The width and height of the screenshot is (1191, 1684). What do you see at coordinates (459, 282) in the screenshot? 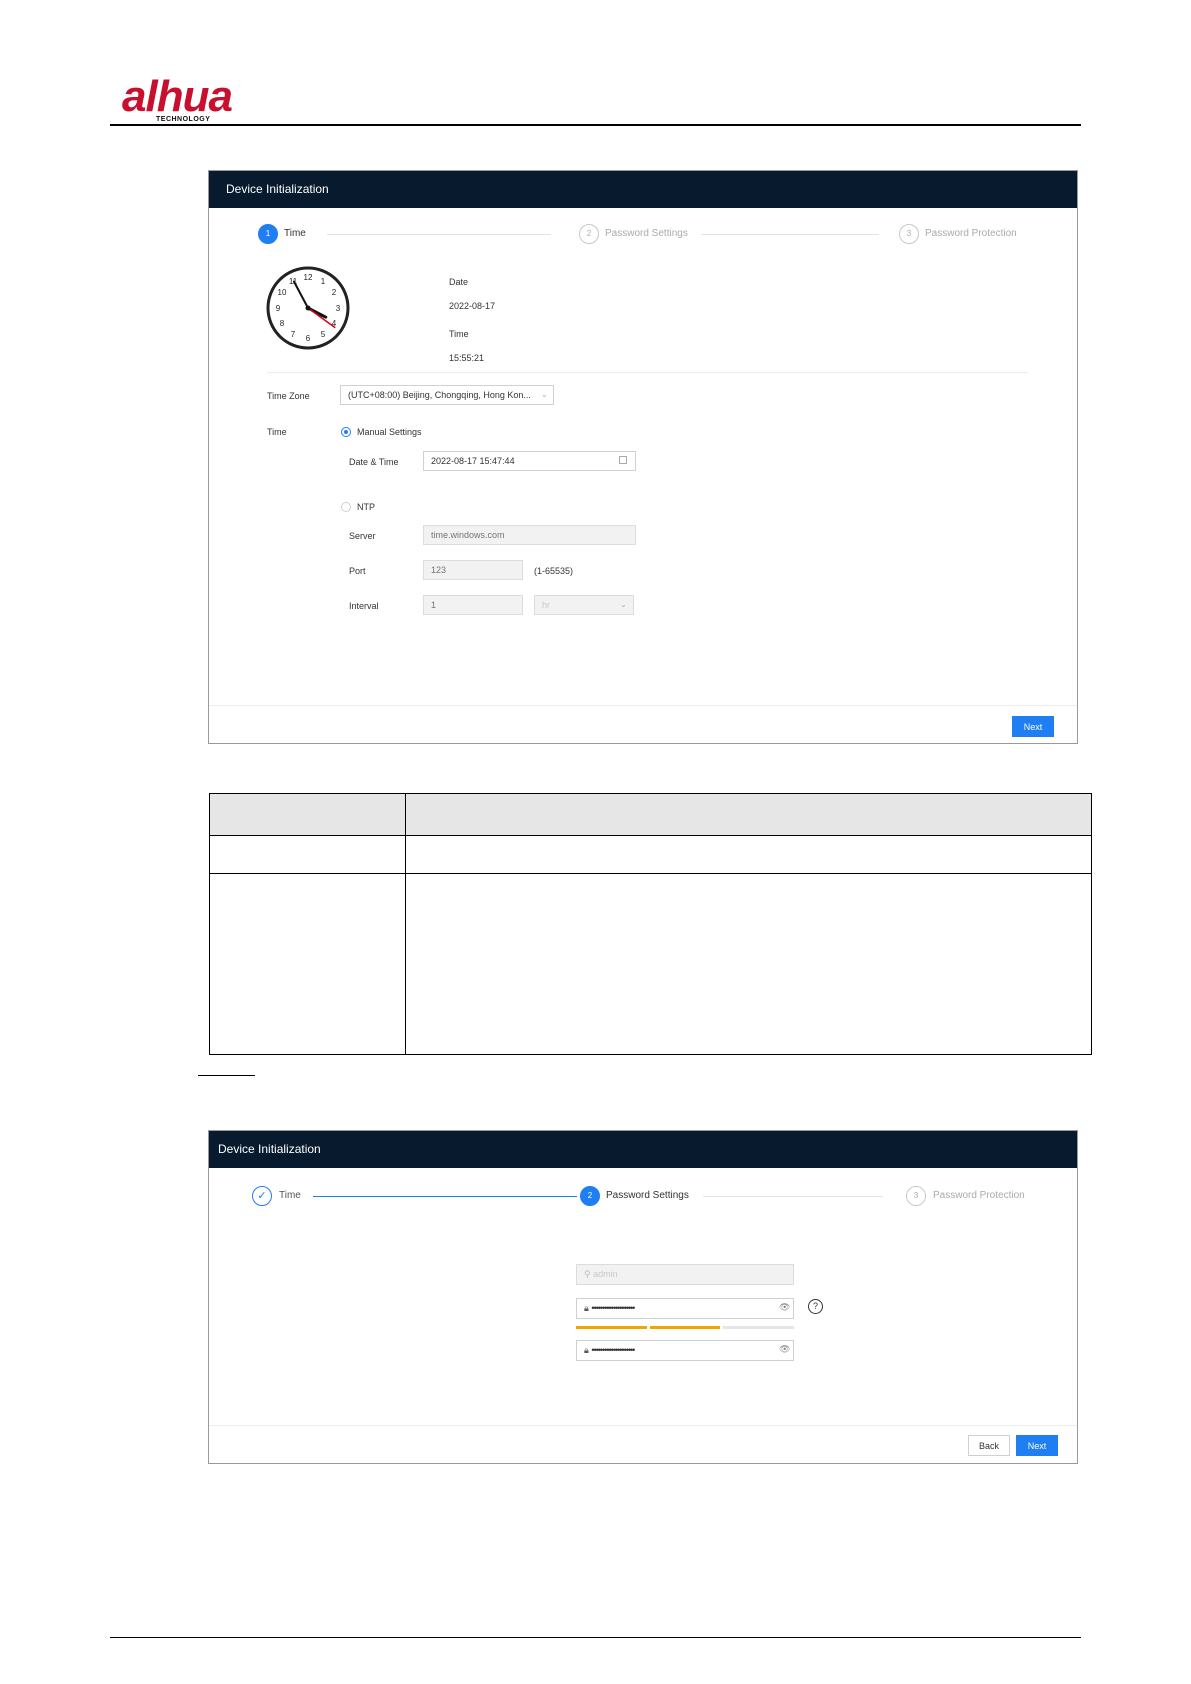
I see `date-label: Date` at bounding box center [459, 282].